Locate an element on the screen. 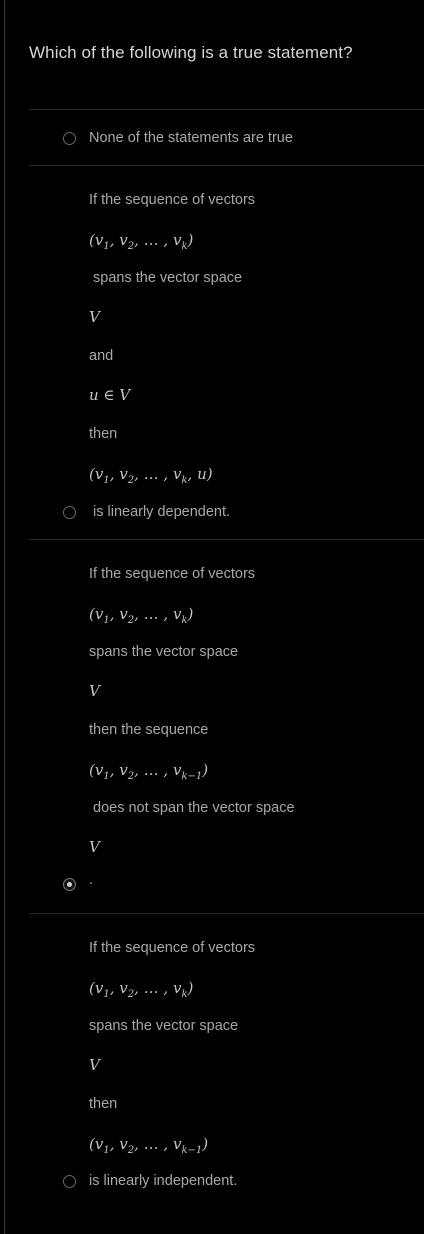 This screenshot has height=1234, width=424. option-4-math-shorter-sequence: (v1, v2, … , vk−1) is located at coordinates (149, 1145).